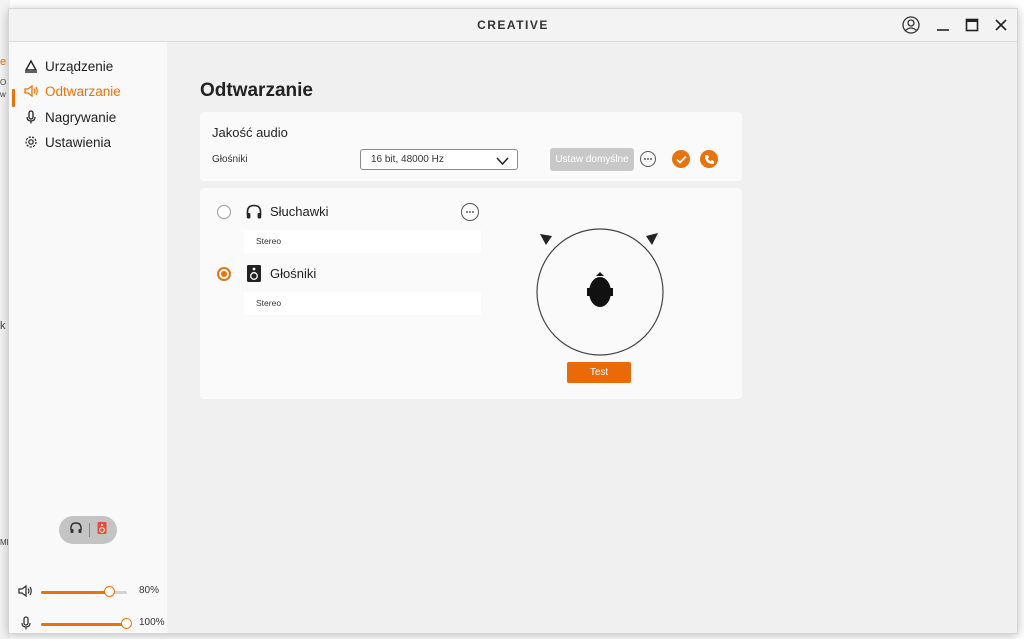 The height and width of the screenshot is (639, 1024). Describe the element at coordinates (362, 241) in the screenshot. I see `headphones-mode: Stereo` at that location.